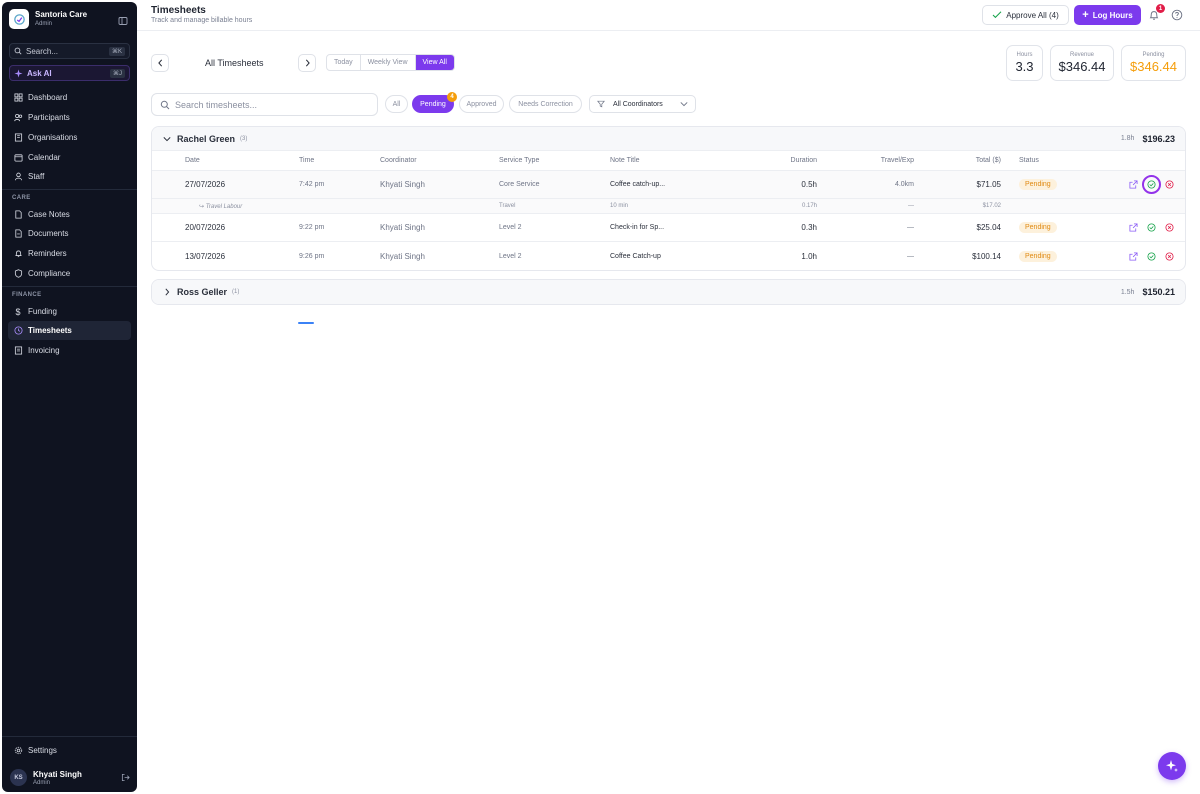 The image size is (1200, 794). I want to click on row-duration: 0.5h, so click(809, 184).